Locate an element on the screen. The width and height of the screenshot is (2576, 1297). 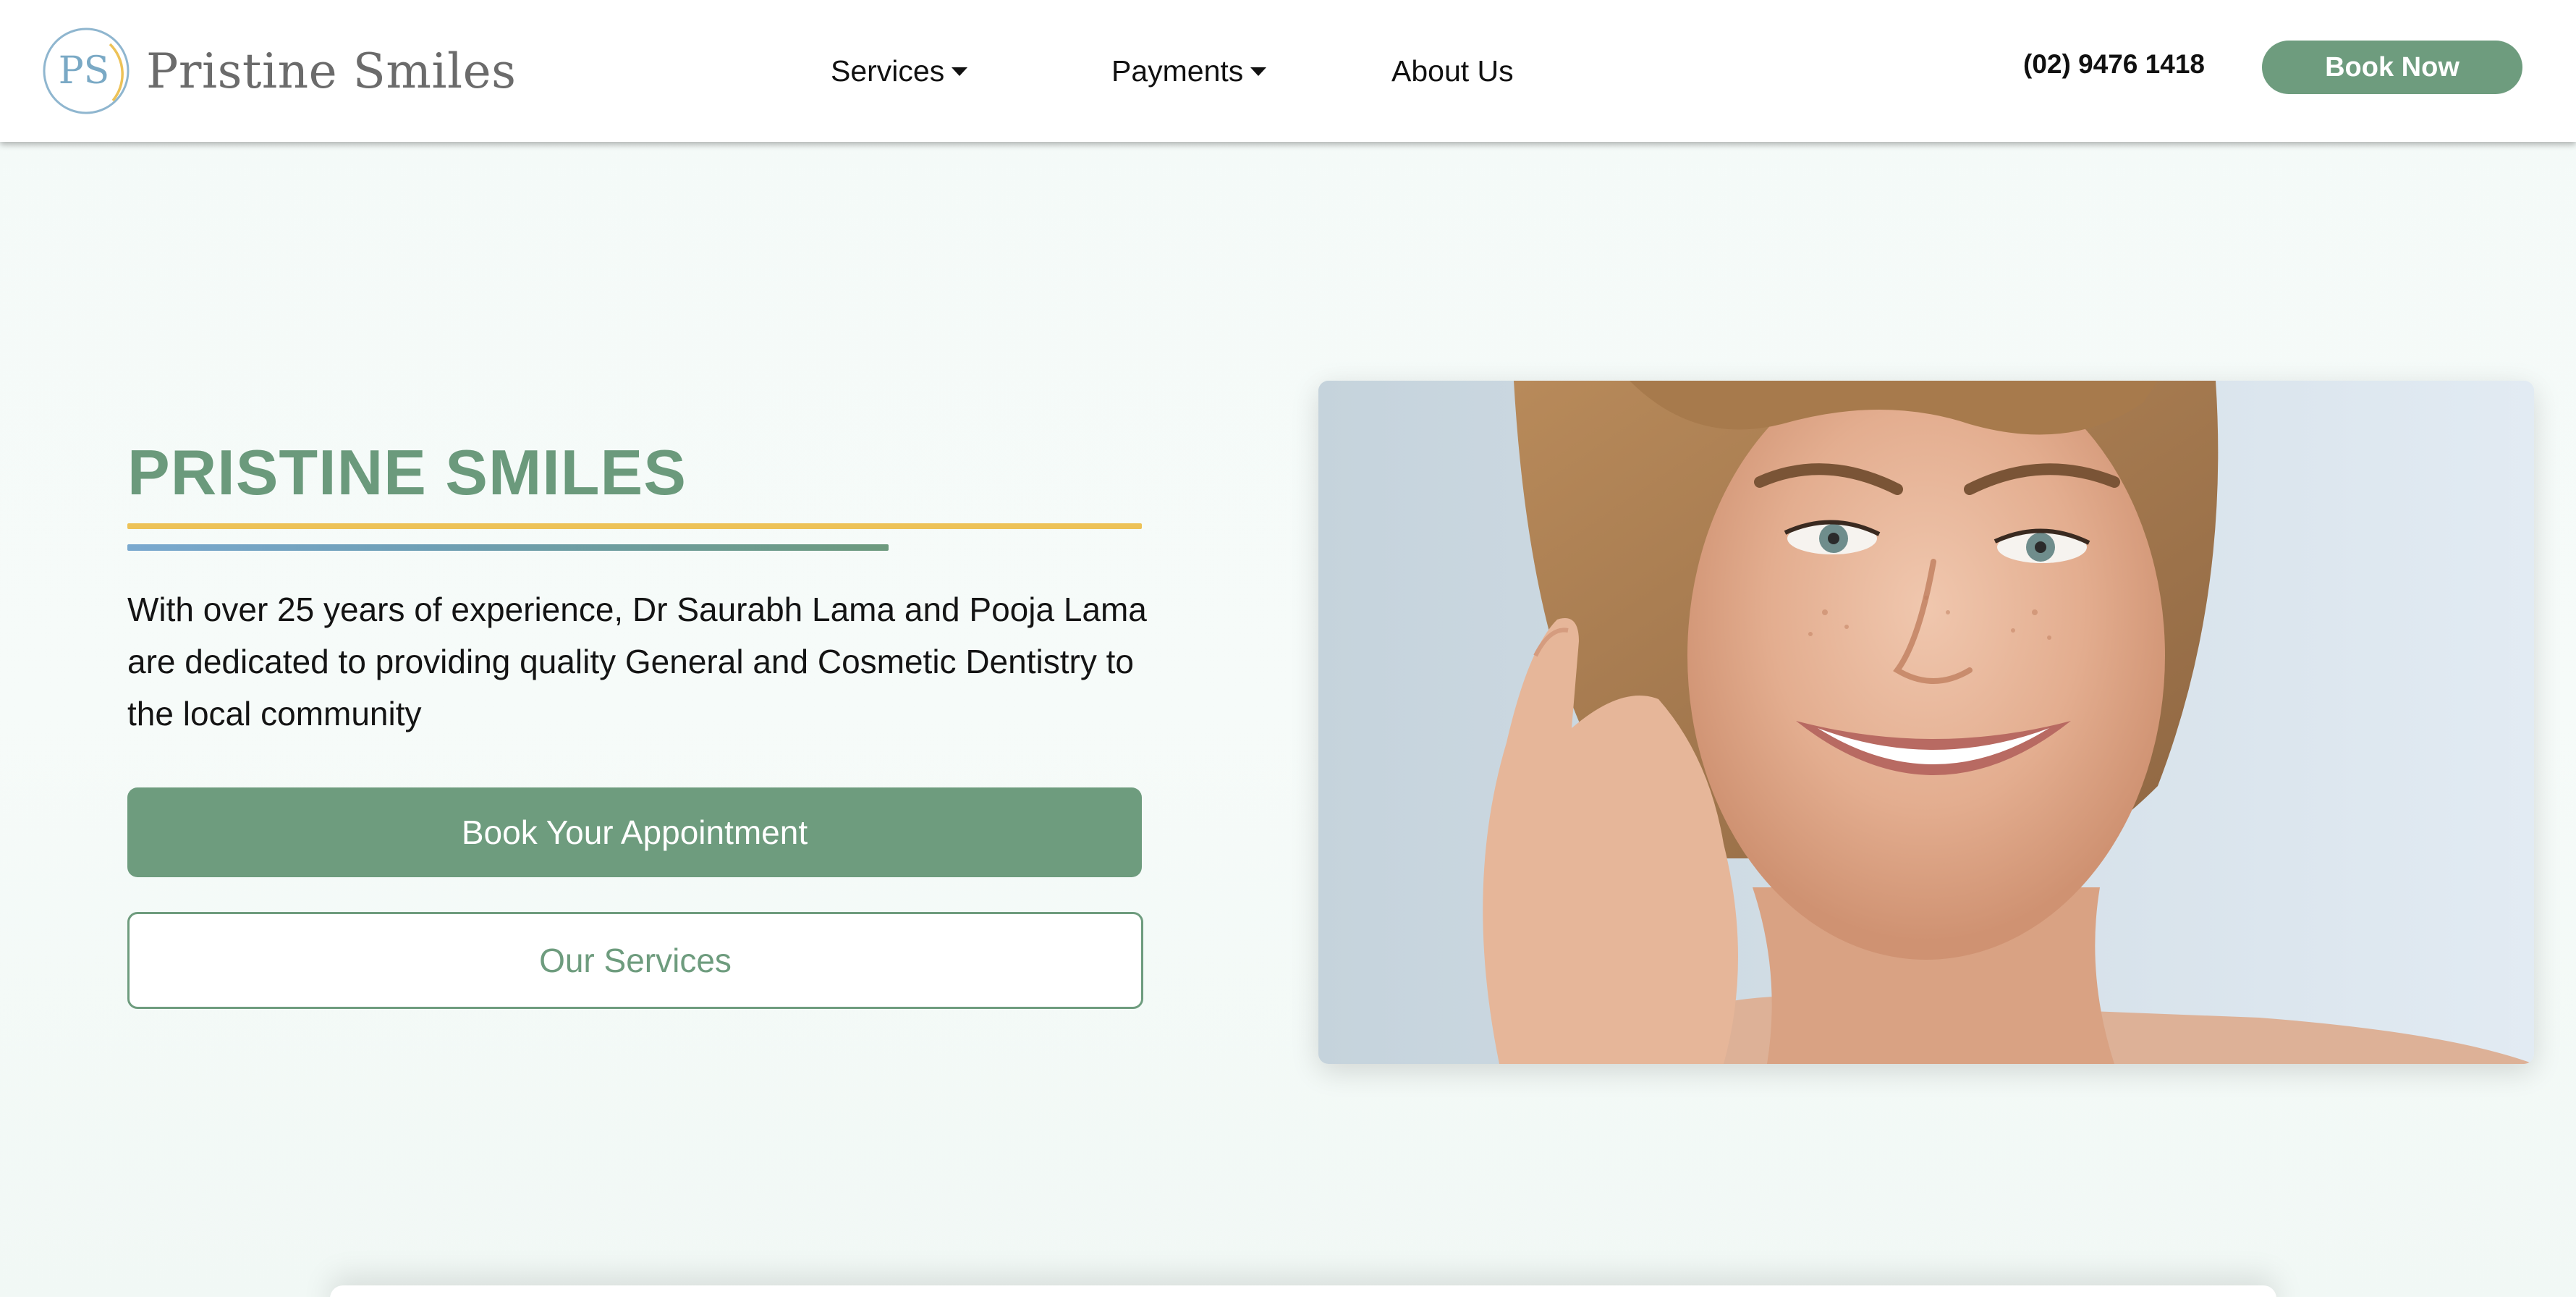
nav-payments: Payments is located at coordinates (1189, 71).